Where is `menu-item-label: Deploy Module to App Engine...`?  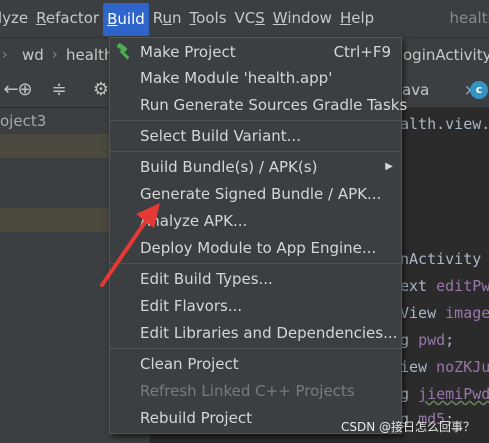 menu-item-label: Deploy Module to App Engine... is located at coordinates (258, 248).